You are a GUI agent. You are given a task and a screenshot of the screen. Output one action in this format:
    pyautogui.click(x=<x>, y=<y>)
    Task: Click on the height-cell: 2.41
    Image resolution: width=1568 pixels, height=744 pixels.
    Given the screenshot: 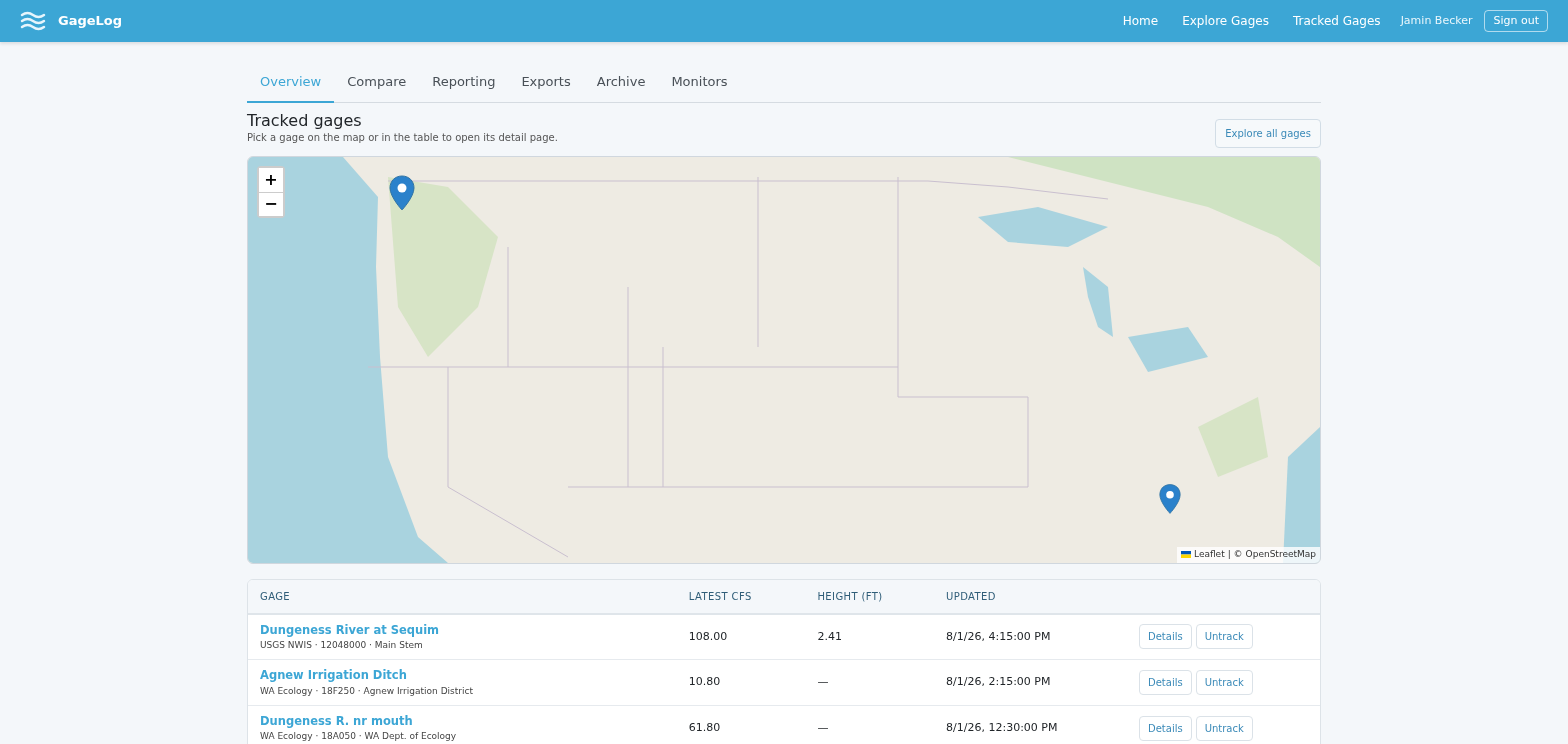 What is the action you would take?
    pyautogui.click(x=870, y=636)
    